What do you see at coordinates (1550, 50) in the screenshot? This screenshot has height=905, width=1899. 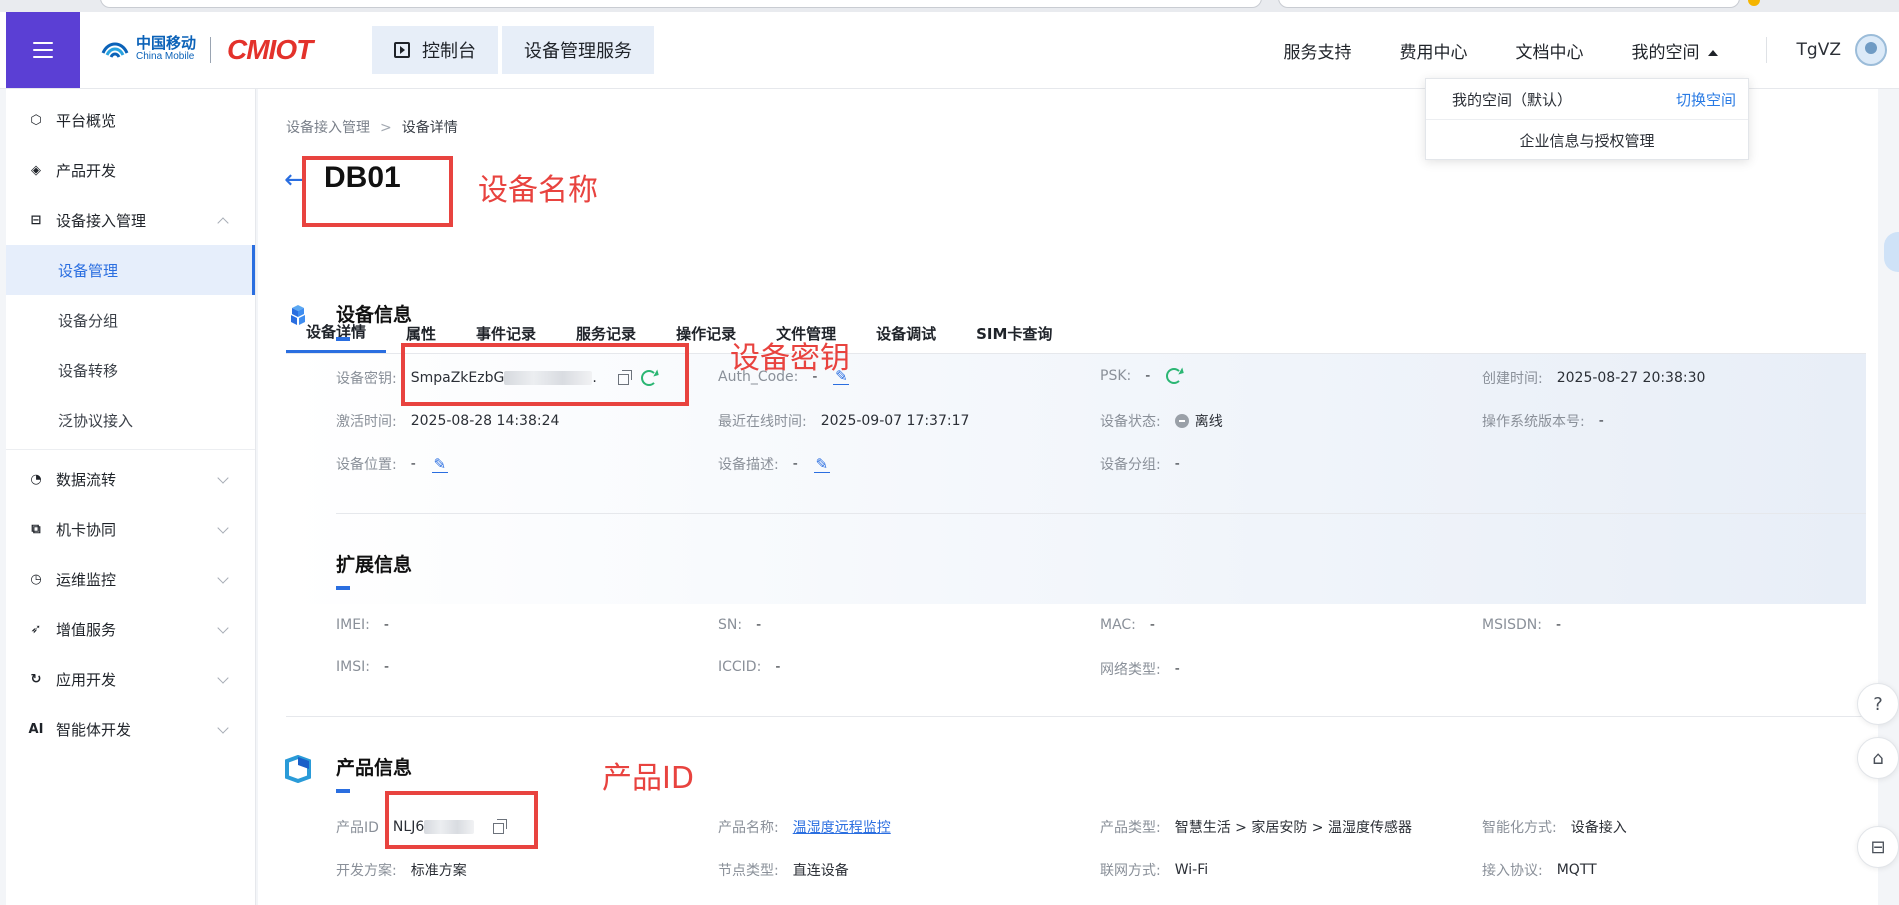 I see `nav-doc-center: 文档中心` at bounding box center [1550, 50].